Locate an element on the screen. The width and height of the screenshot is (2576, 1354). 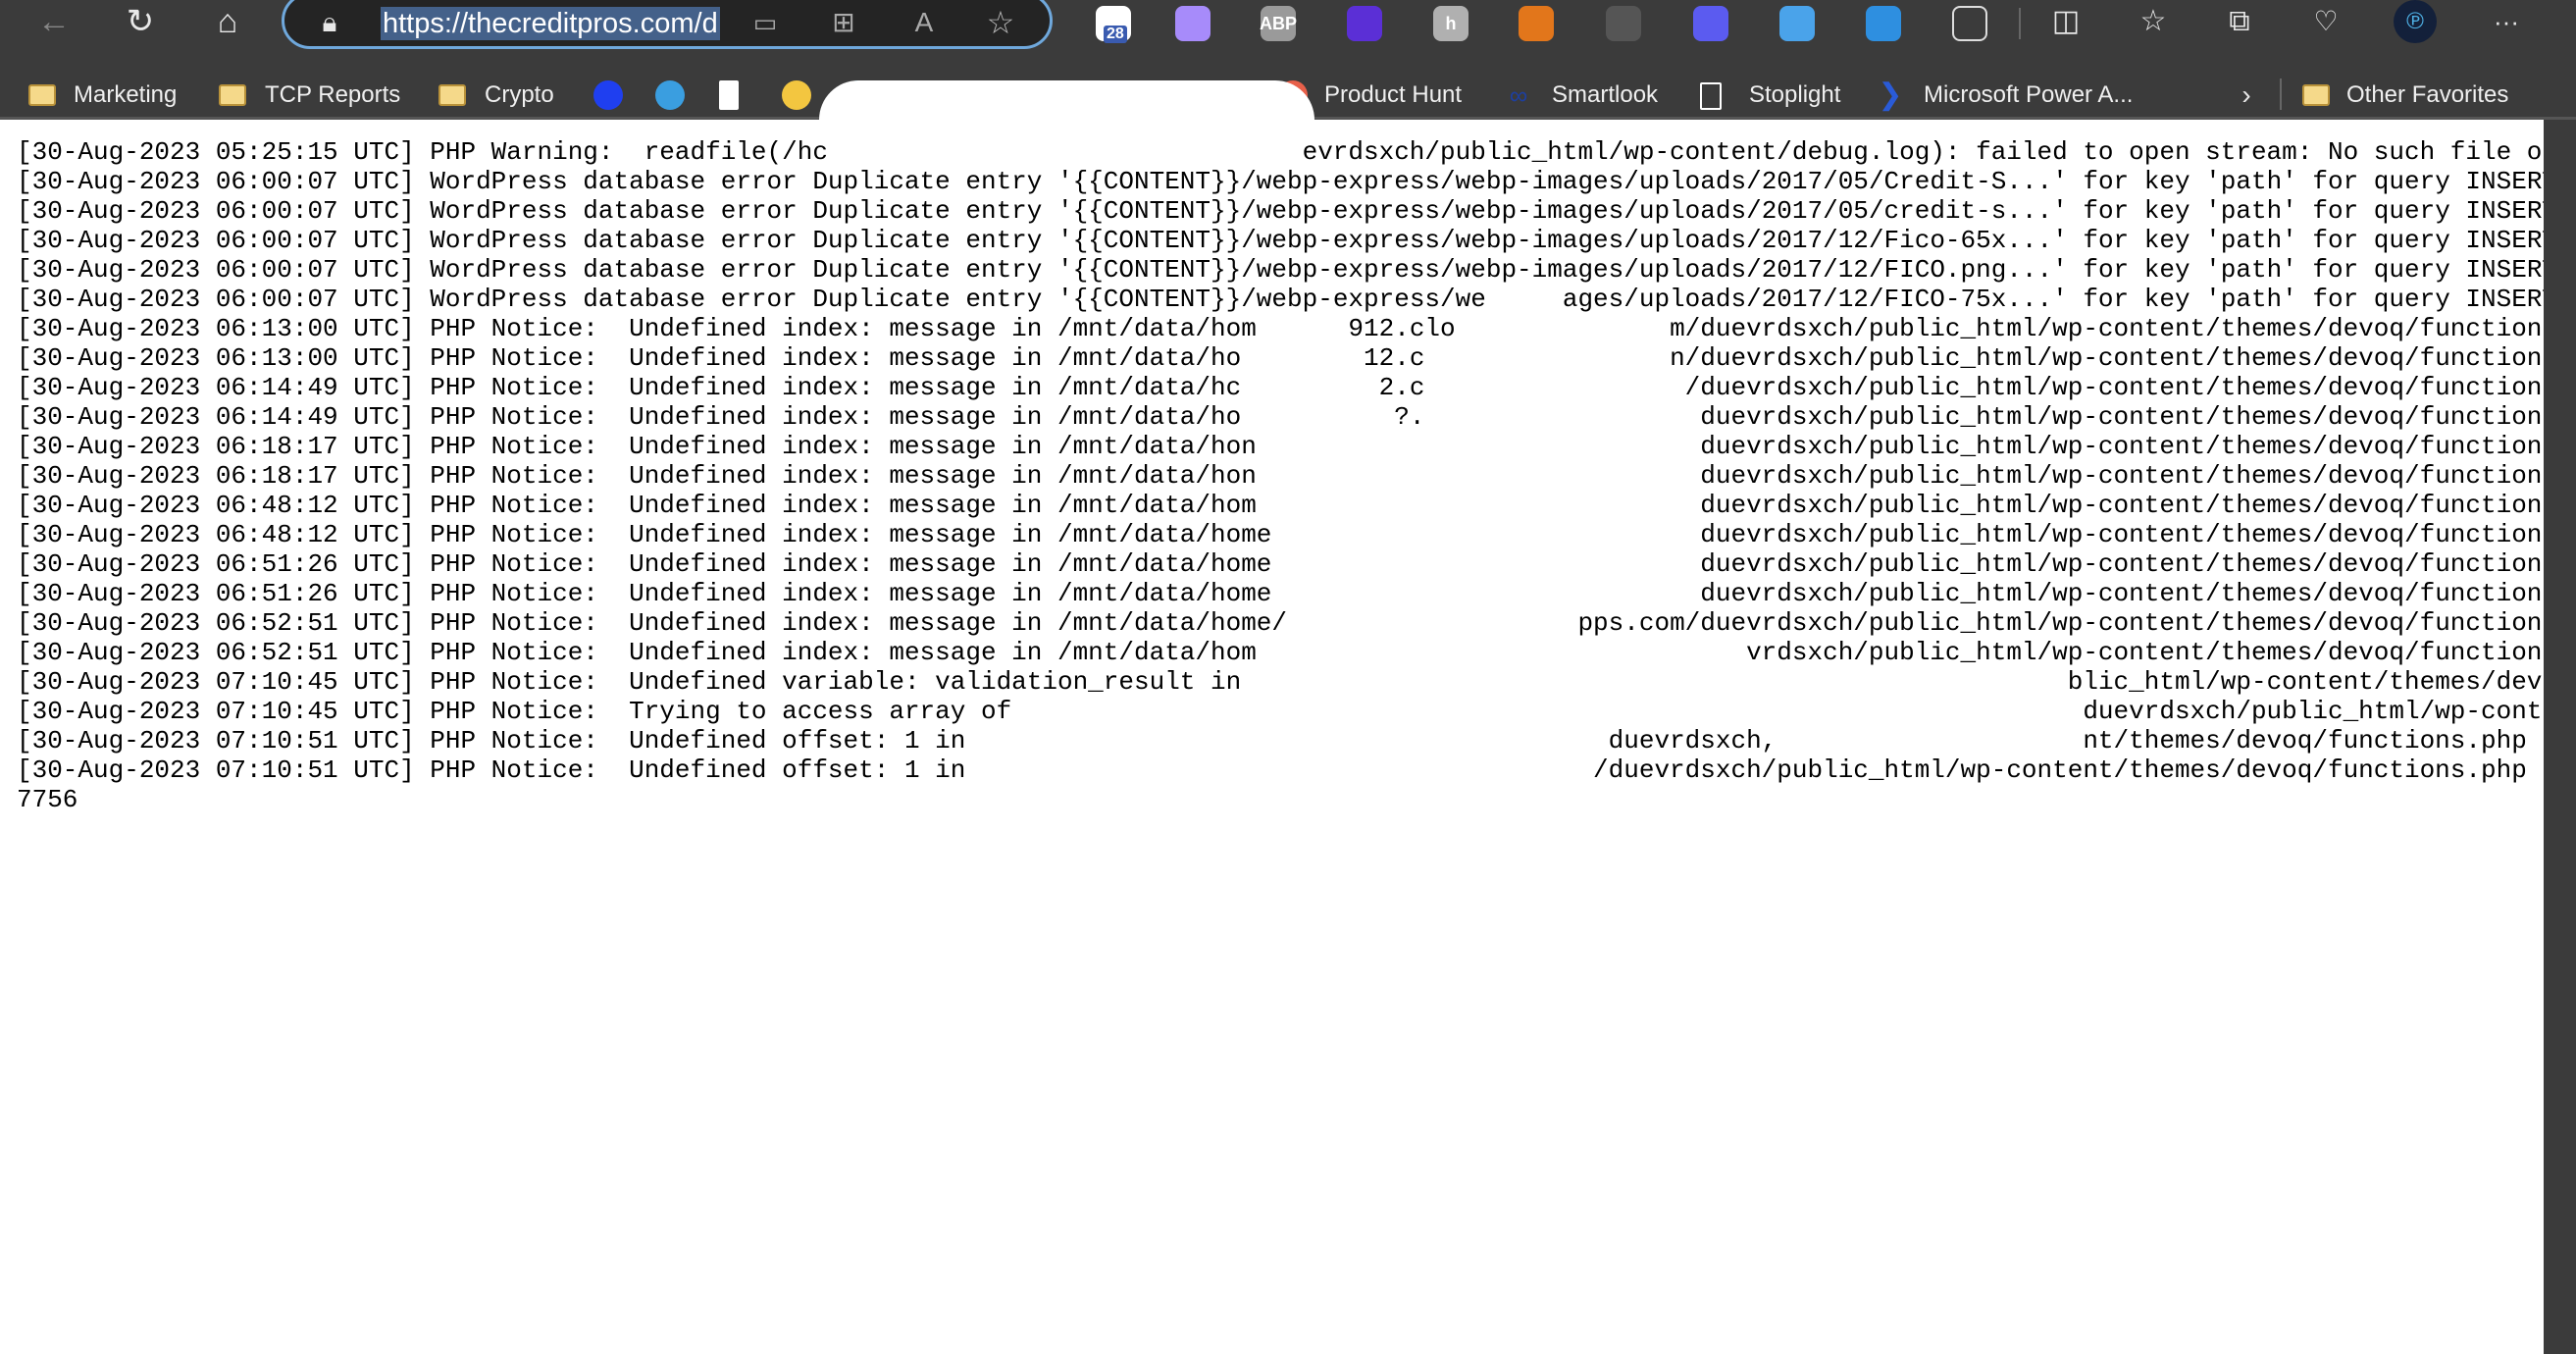
window-icon is located at coordinates (1797, 23).